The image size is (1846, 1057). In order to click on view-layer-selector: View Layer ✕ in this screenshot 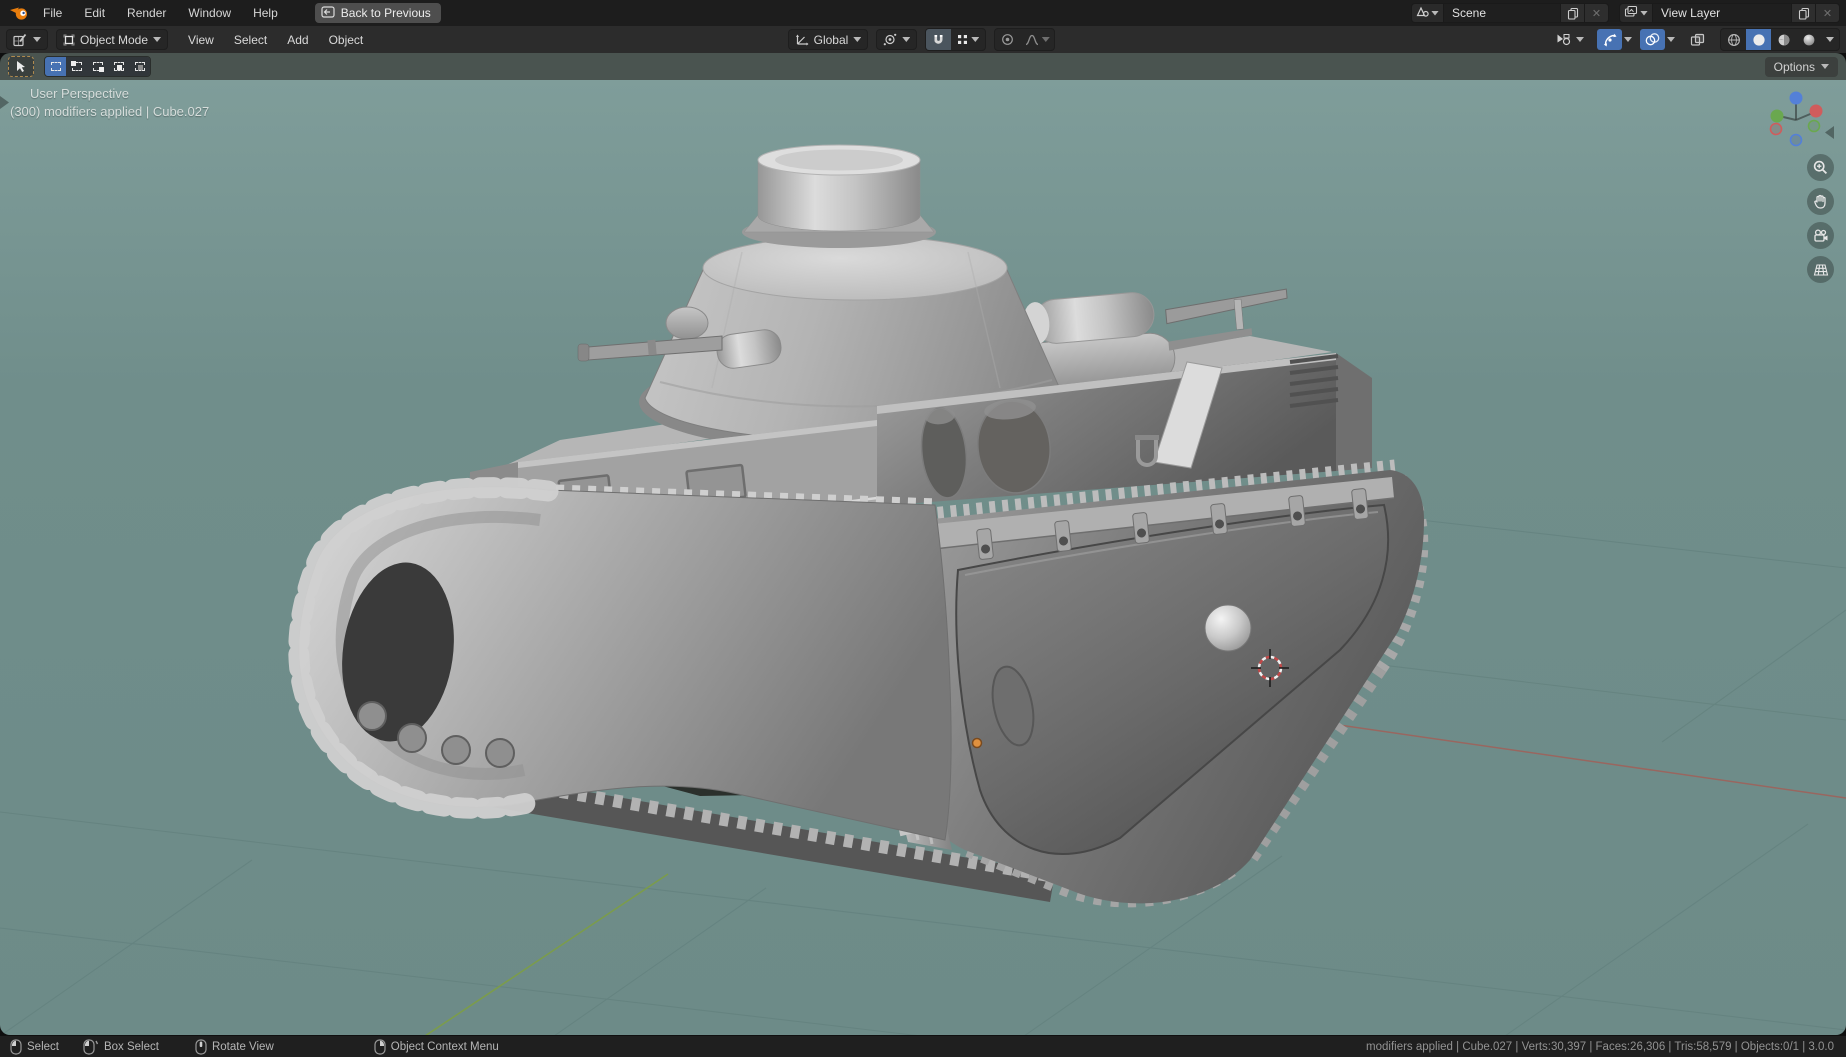, I will do `click(1729, 13)`.